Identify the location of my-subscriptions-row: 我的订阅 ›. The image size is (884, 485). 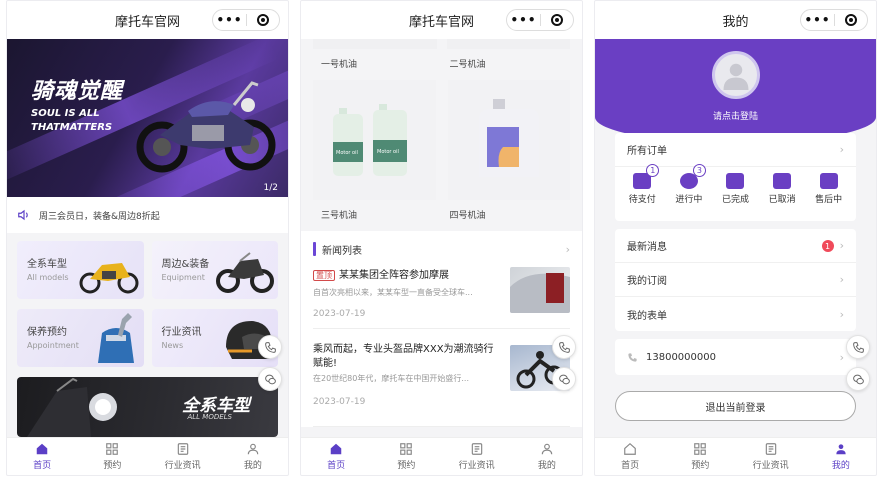
(735, 280).